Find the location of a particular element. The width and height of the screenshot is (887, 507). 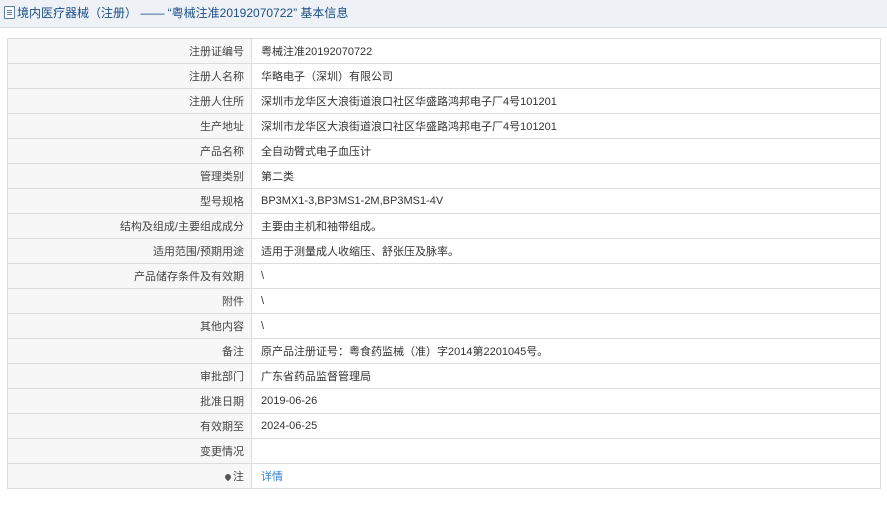

note-row: 注 详情 is located at coordinates (444, 476).